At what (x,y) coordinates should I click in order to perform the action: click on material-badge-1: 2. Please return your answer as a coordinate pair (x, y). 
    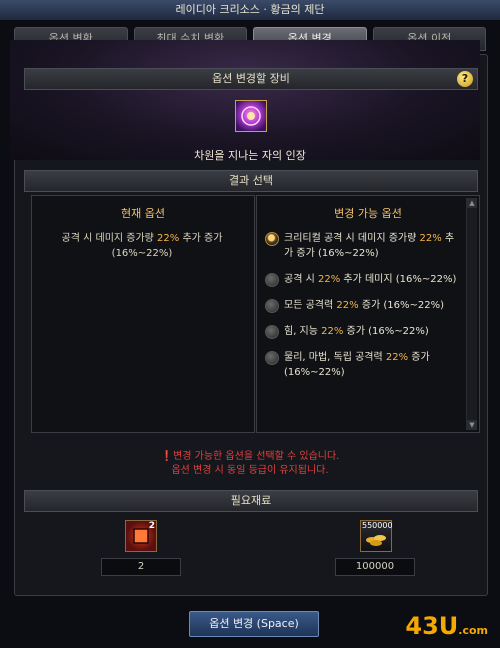
    Looking at the image, I should click on (151, 526).